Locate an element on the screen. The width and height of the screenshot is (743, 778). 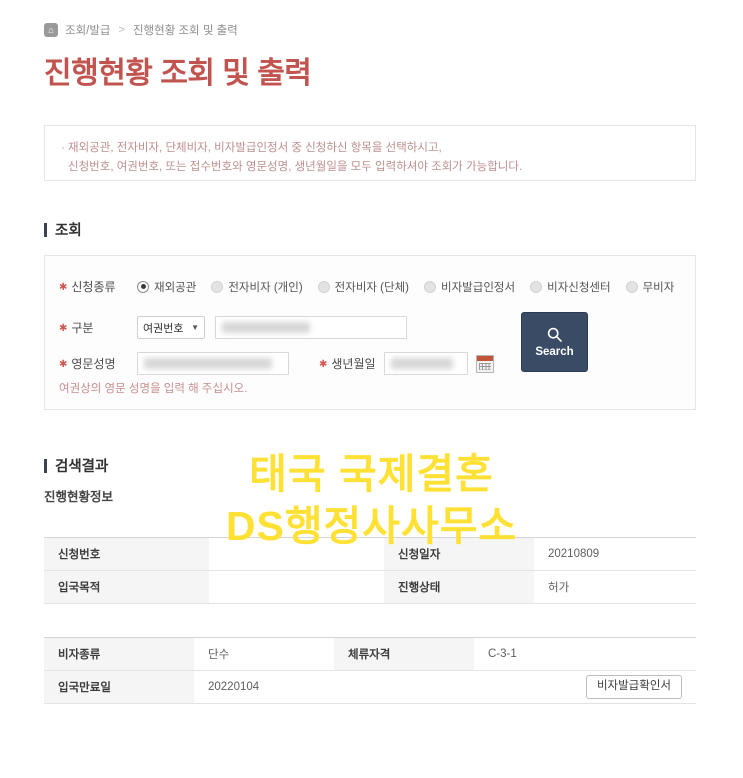
cell-visa-type-label: 비자종류 is located at coordinates (119, 654).